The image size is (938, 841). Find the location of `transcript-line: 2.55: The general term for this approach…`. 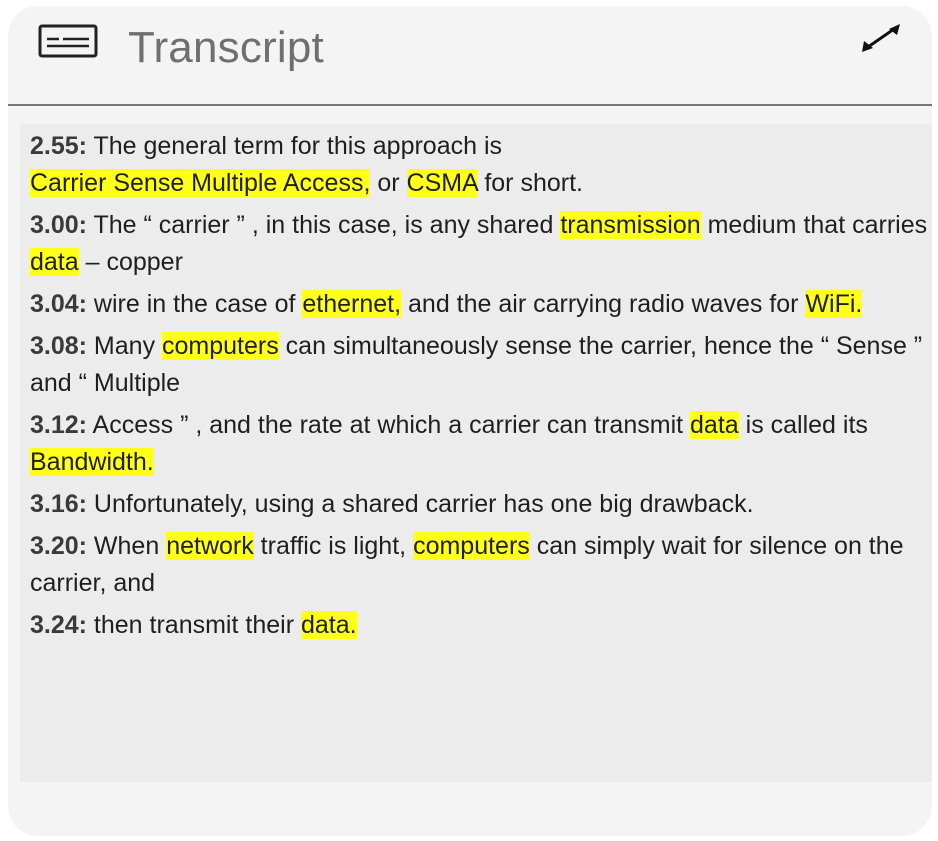

transcript-line: 2.55: The general term for this approach… is located at coordinates (480, 165).